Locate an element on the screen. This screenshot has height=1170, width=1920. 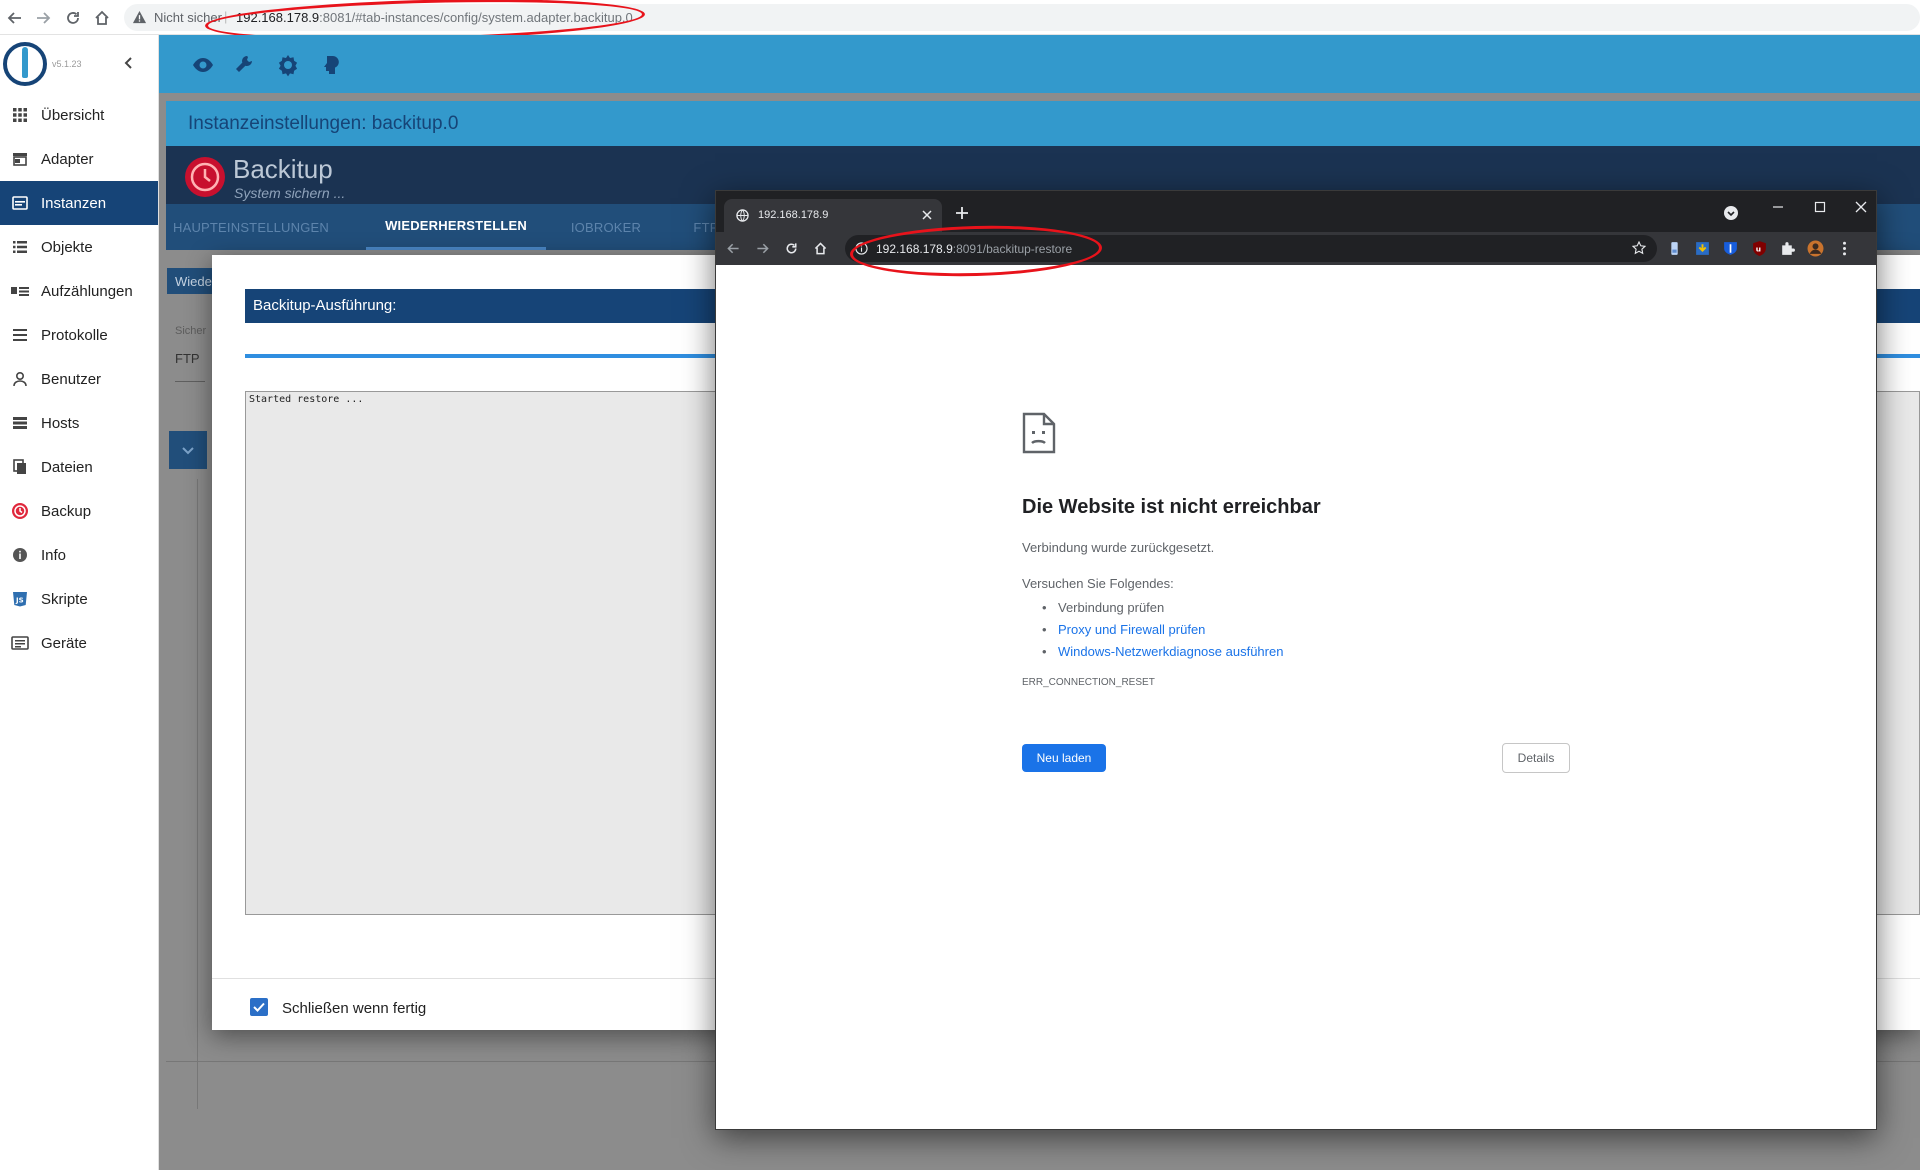
instance-settings-header: Instanzeinstellungen: backitup.0 is located at coordinates (1043, 123).